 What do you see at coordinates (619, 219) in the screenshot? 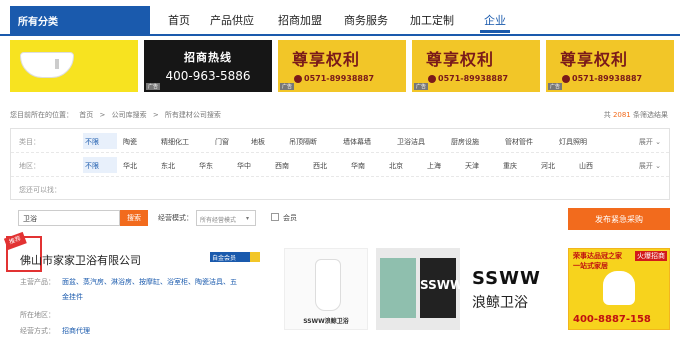
I see `urgent-purchase-button: 发布紧急采购` at bounding box center [619, 219].